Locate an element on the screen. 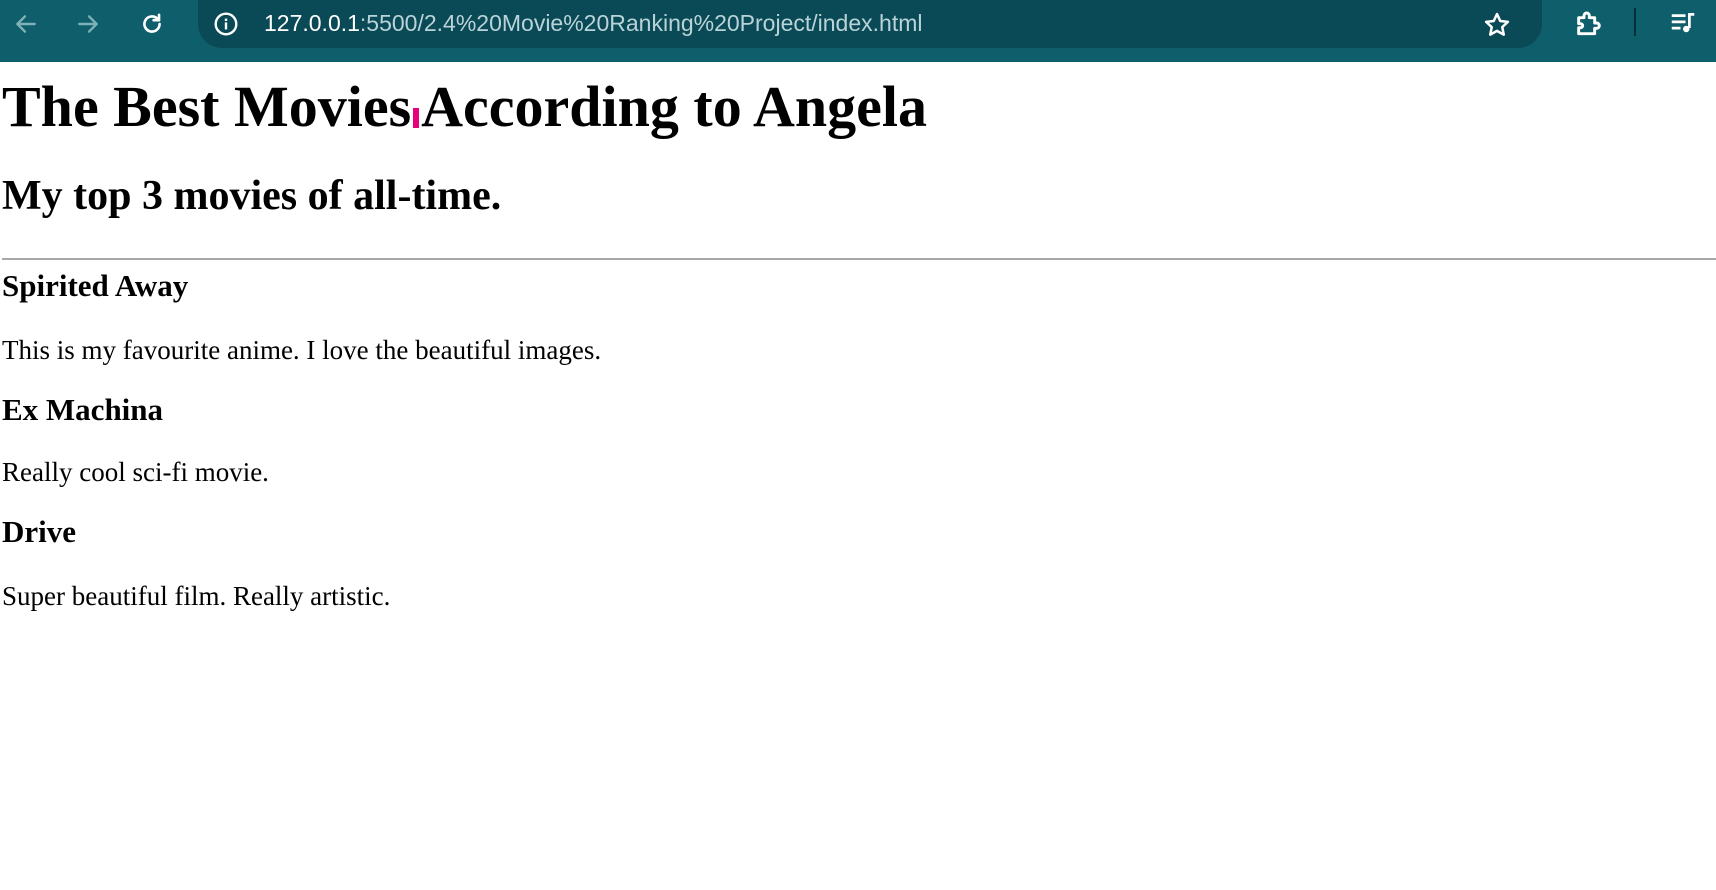  text-cursor-marker is located at coordinates (416, 118).